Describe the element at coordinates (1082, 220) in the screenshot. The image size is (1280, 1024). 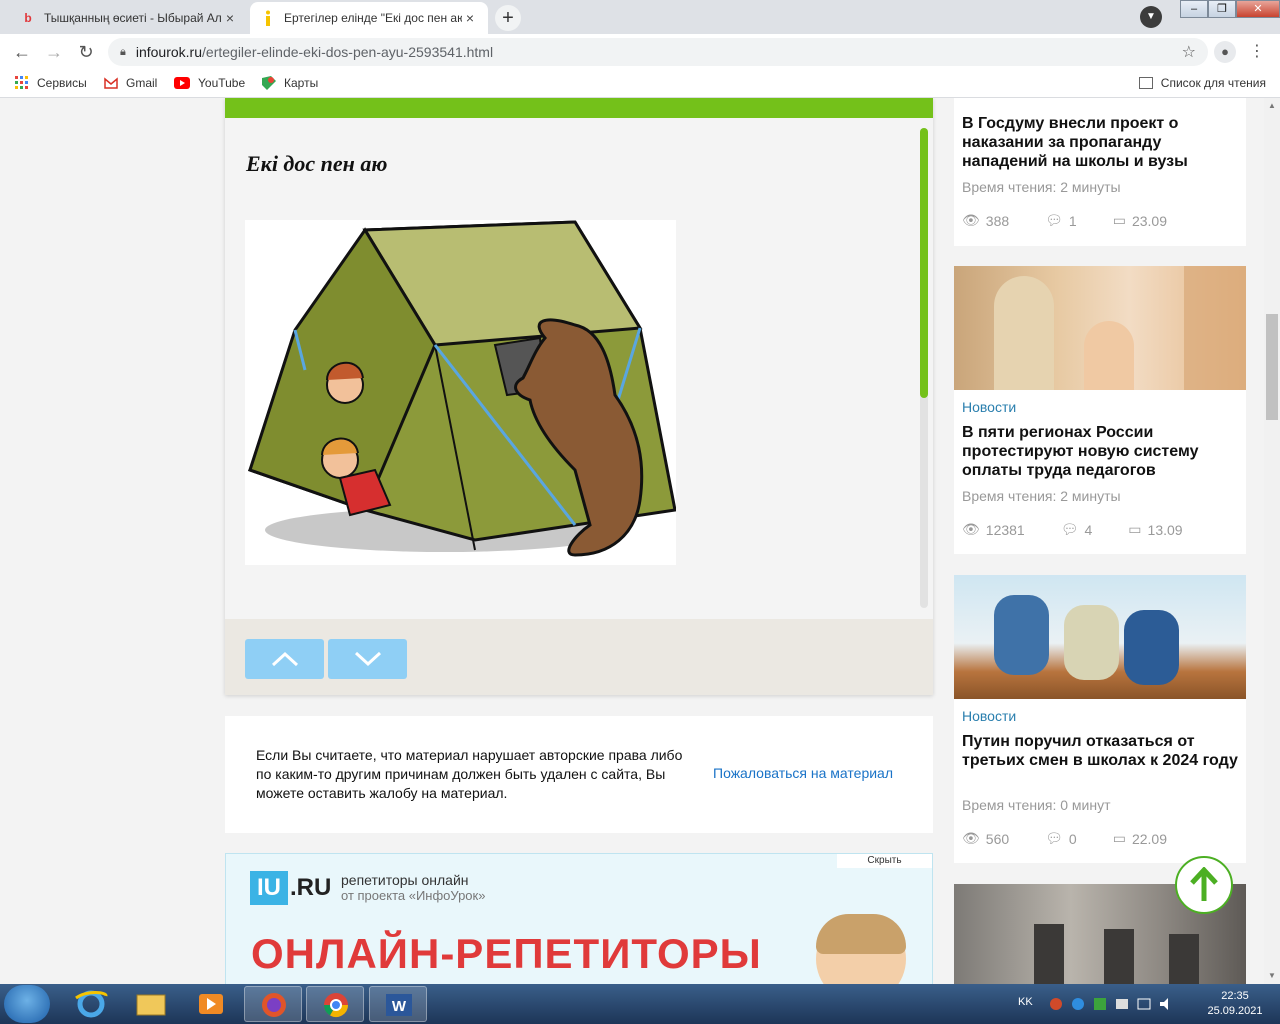
I see `news-meta: 👁︎ 388 💬︎ 1 ▭ 23.09` at that location.